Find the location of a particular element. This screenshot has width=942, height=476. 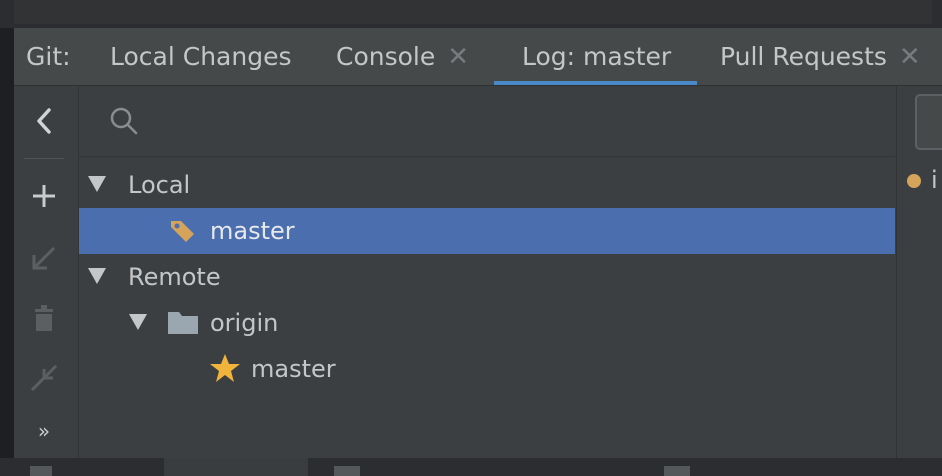

checkout-button is located at coordinates (44, 258).